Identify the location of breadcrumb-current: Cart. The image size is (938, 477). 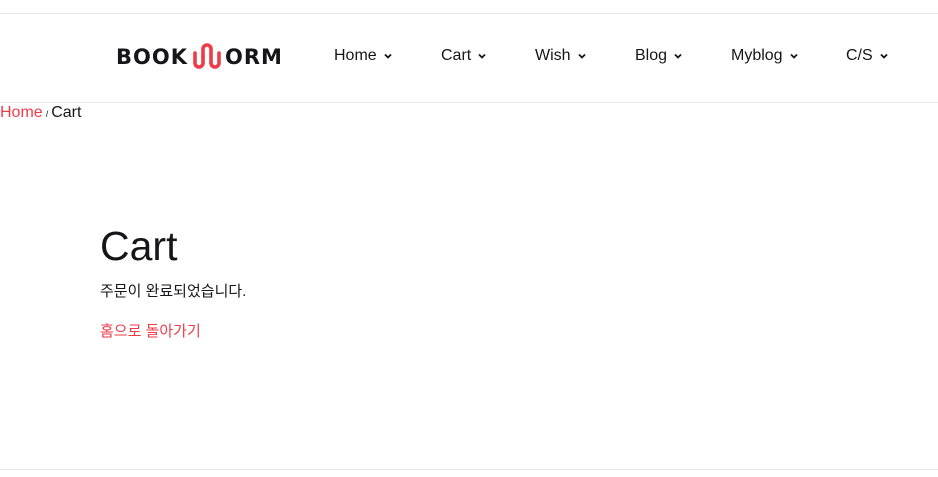
(66, 112).